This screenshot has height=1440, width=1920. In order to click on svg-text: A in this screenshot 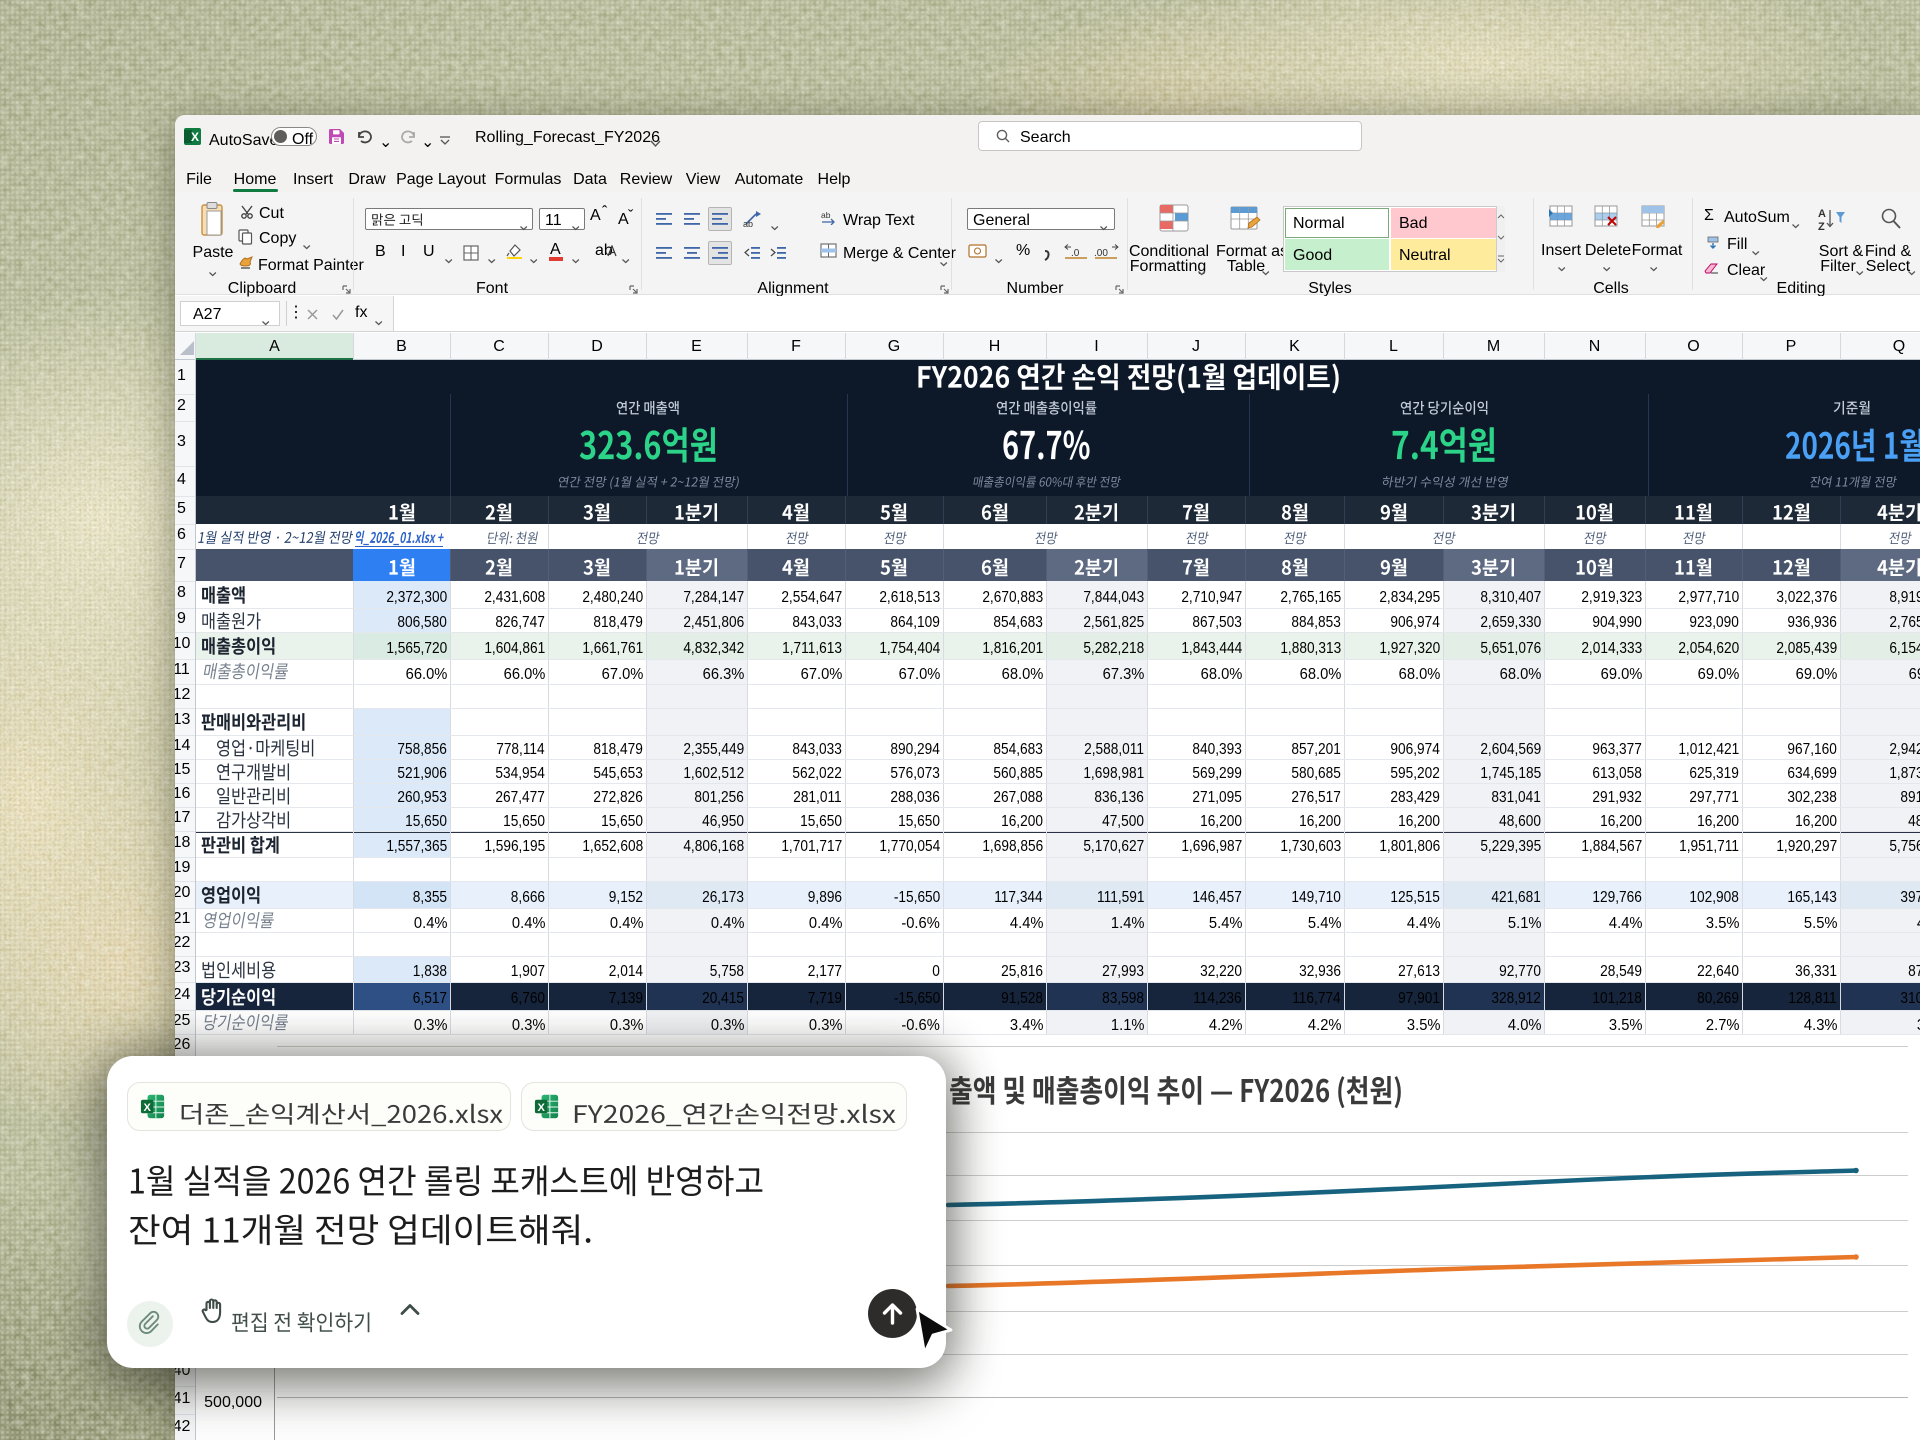, I will do `click(1822, 214)`.